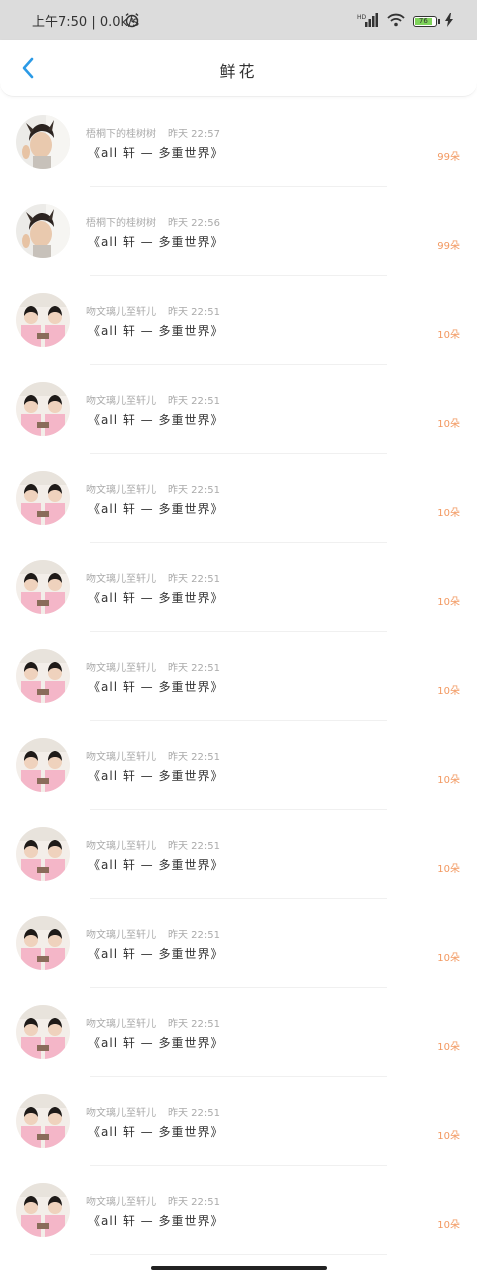 Image resolution: width=477 pixels, height=1280 pixels. Describe the element at coordinates (194, 134) in the screenshot. I see `sent-time: 昨天 22:57` at that location.